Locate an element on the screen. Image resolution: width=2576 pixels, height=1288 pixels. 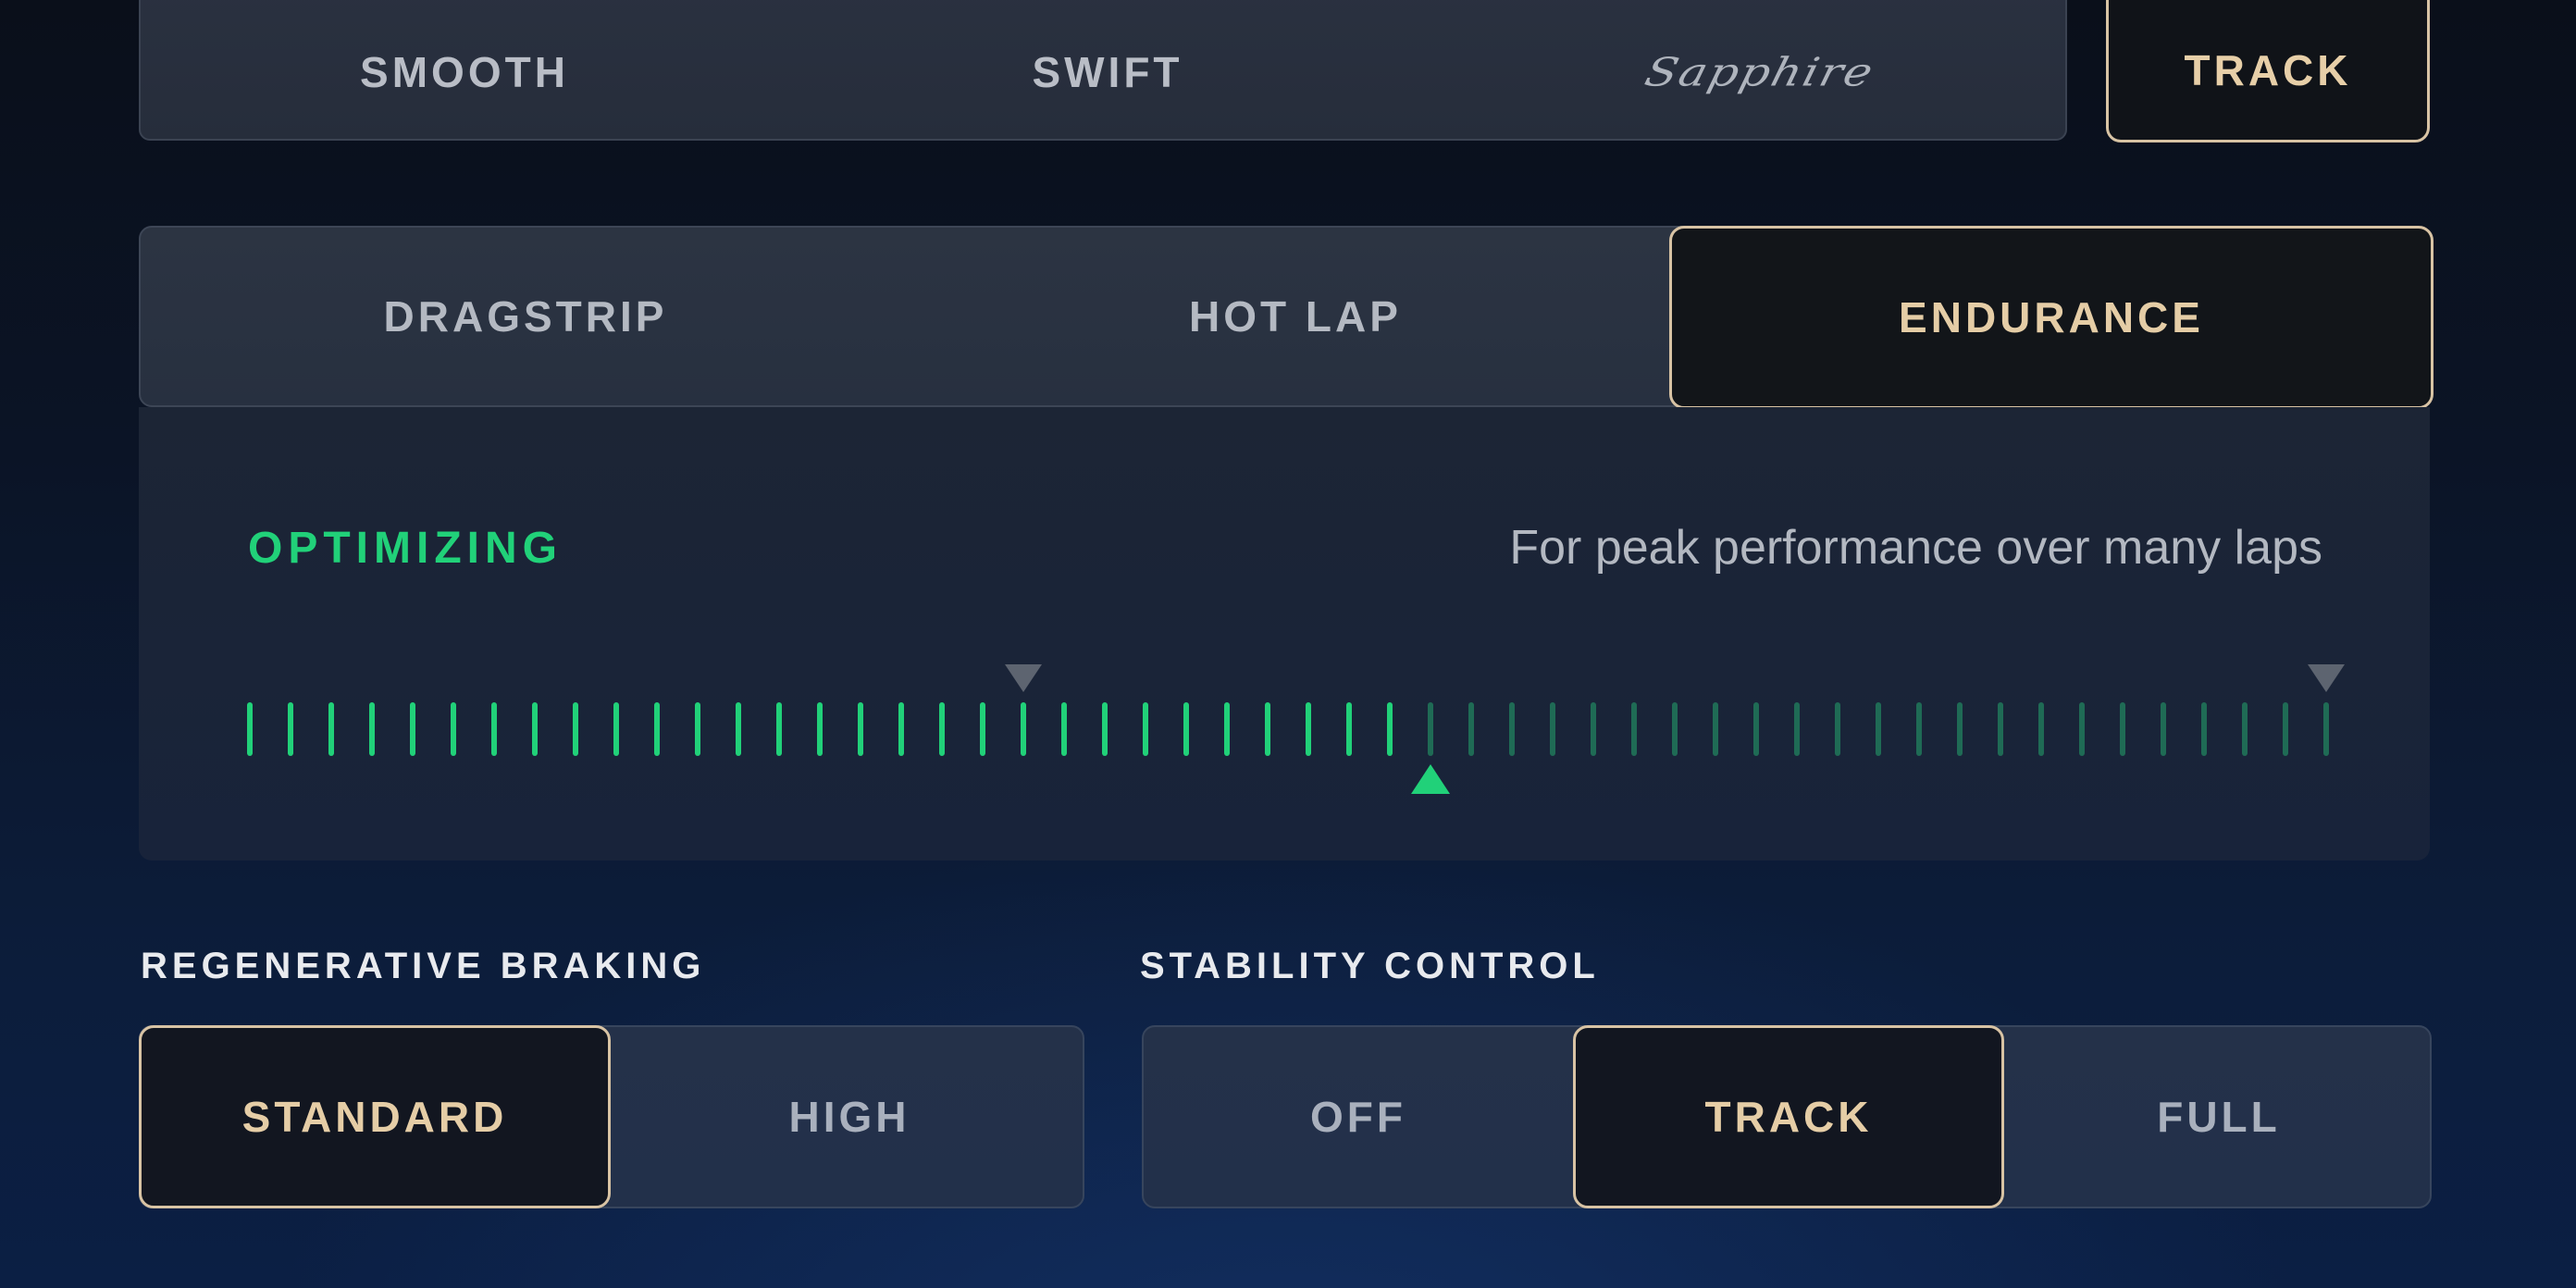
regen-standard-button: STANDARD is located at coordinates (375, 1116).